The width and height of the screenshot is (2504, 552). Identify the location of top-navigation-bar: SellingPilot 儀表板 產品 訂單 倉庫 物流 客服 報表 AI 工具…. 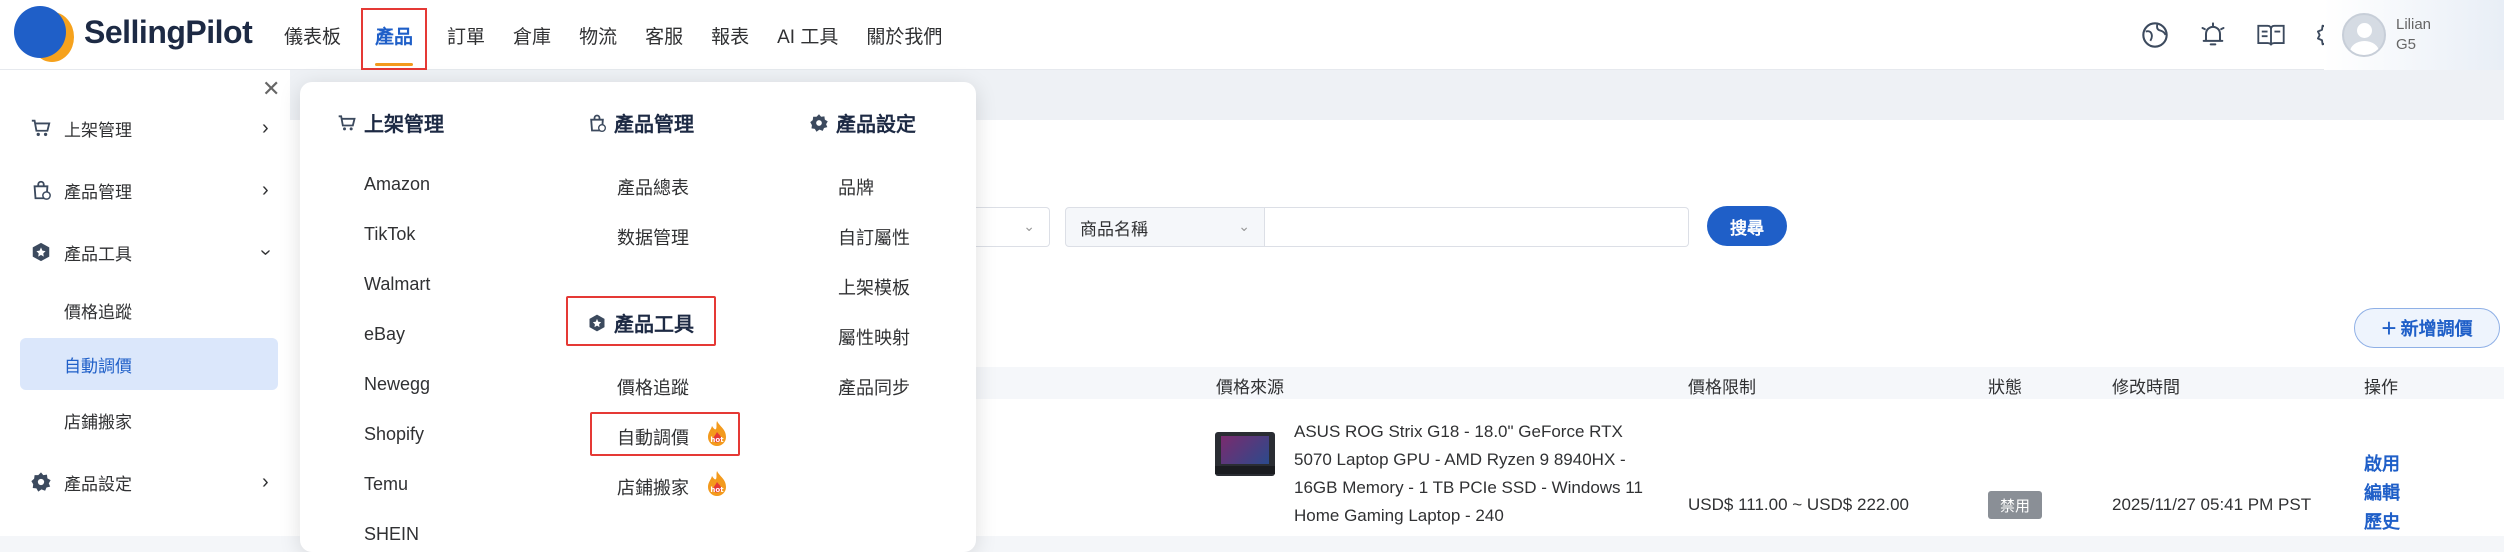
(1252, 35).